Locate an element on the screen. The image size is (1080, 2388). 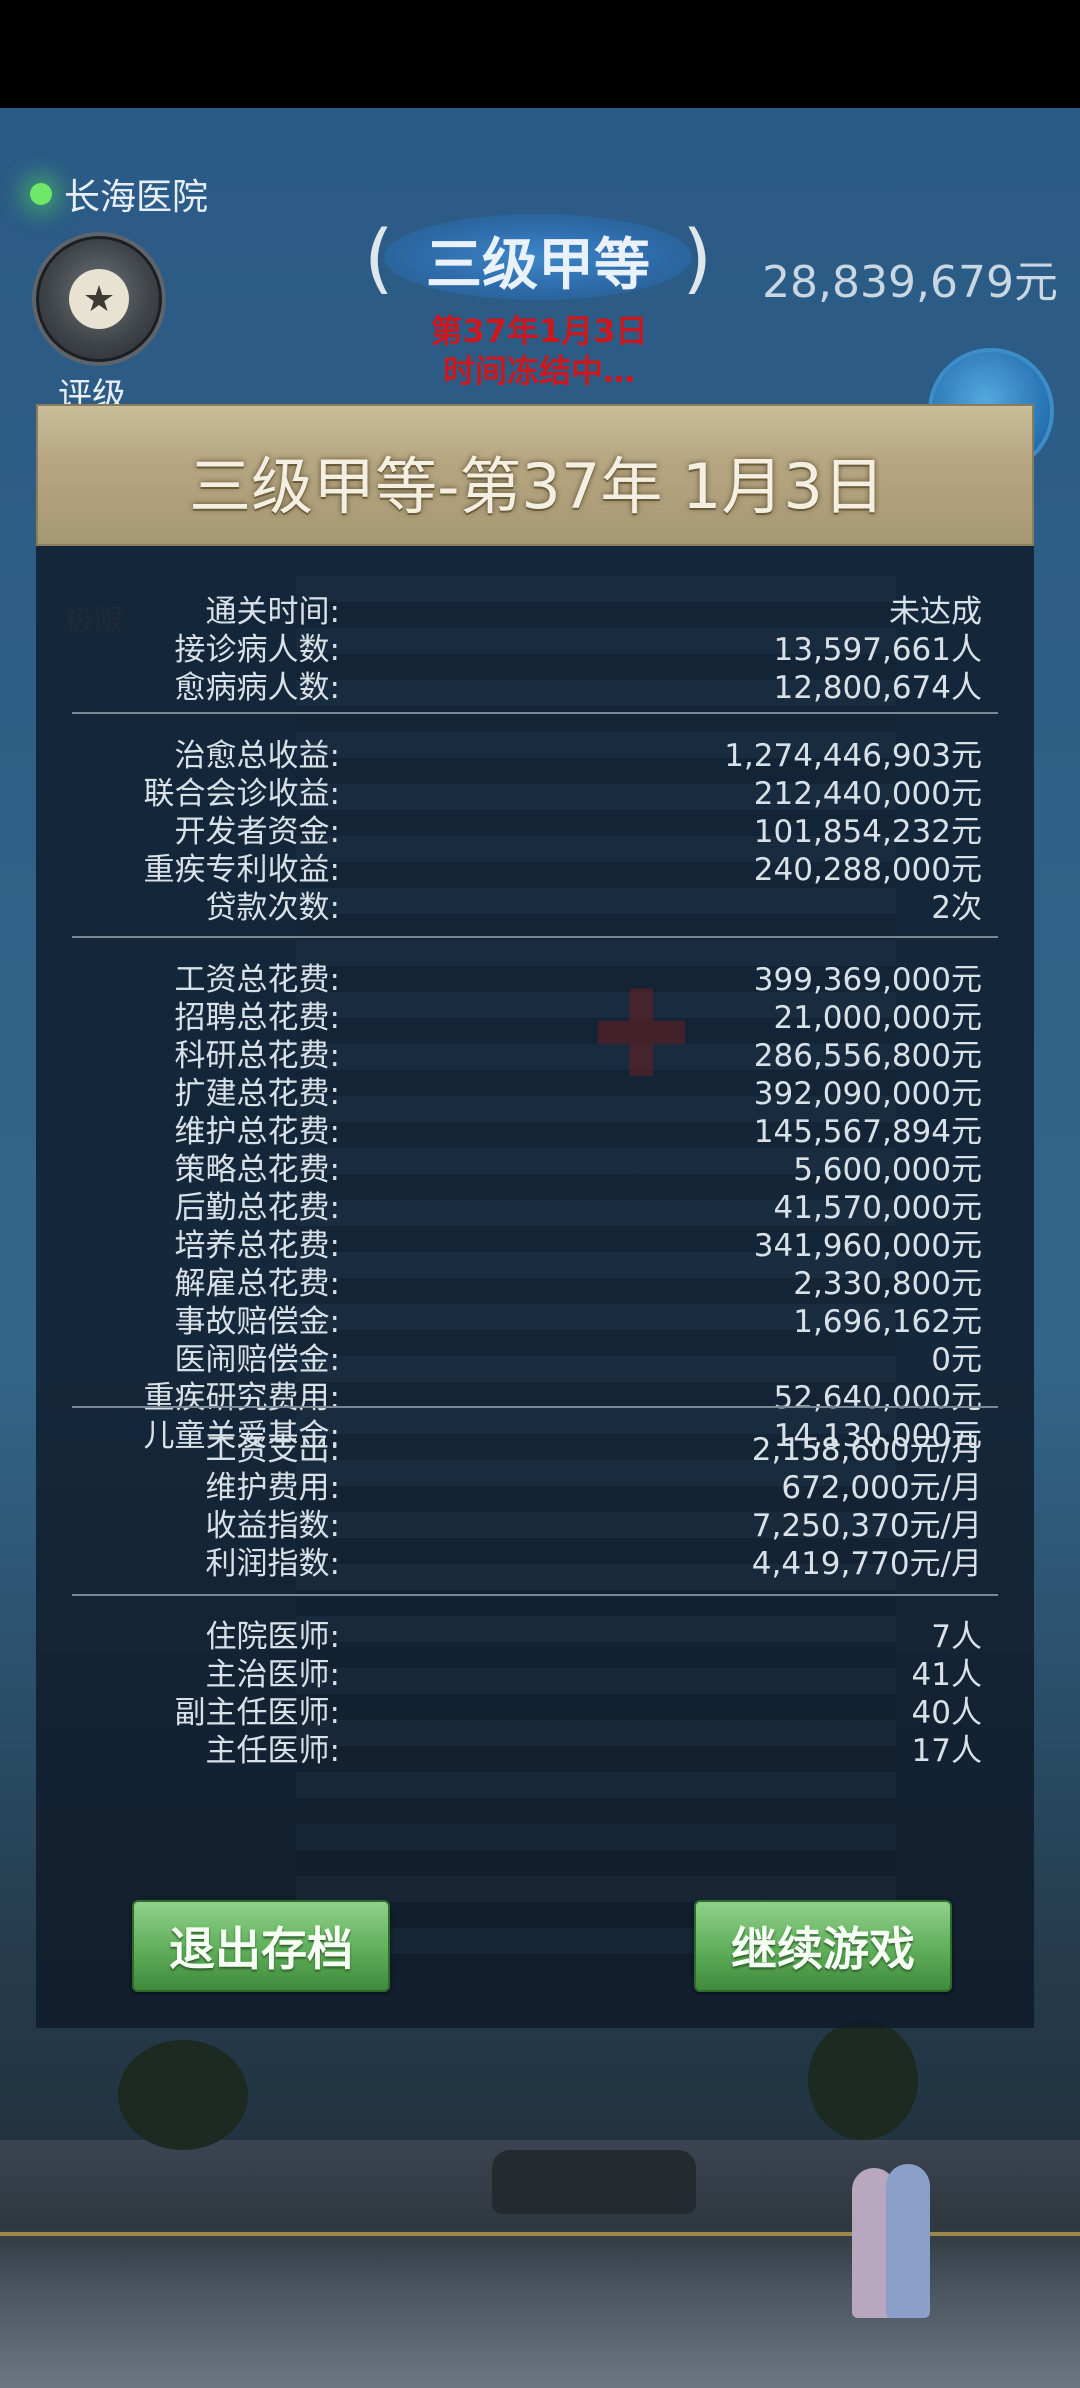
panel-header: 三级甲等-第37年 1月3日 is located at coordinates (535, 475).